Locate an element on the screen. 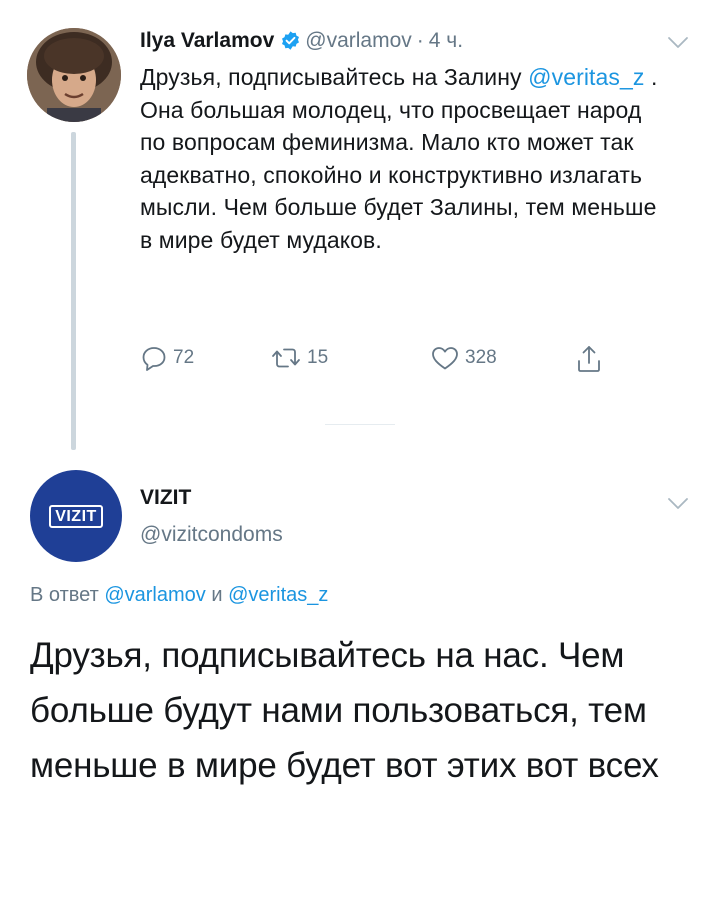  author-name-vizit: VIZIT is located at coordinates (165, 498).